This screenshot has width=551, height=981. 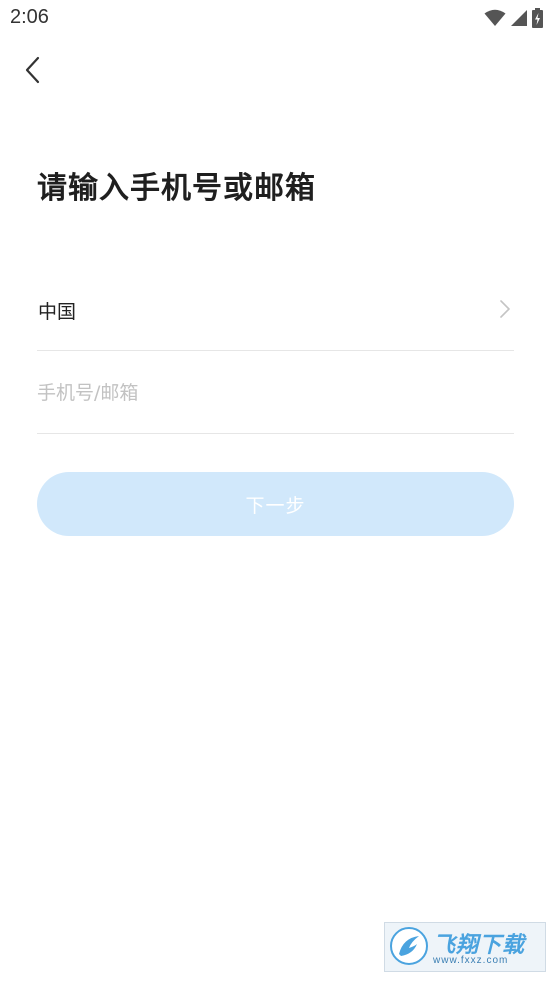 What do you see at coordinates (471, 960) in the screenshot?
I see `watermark-url: www.fxxz.com` at bounding box center [471, 960].